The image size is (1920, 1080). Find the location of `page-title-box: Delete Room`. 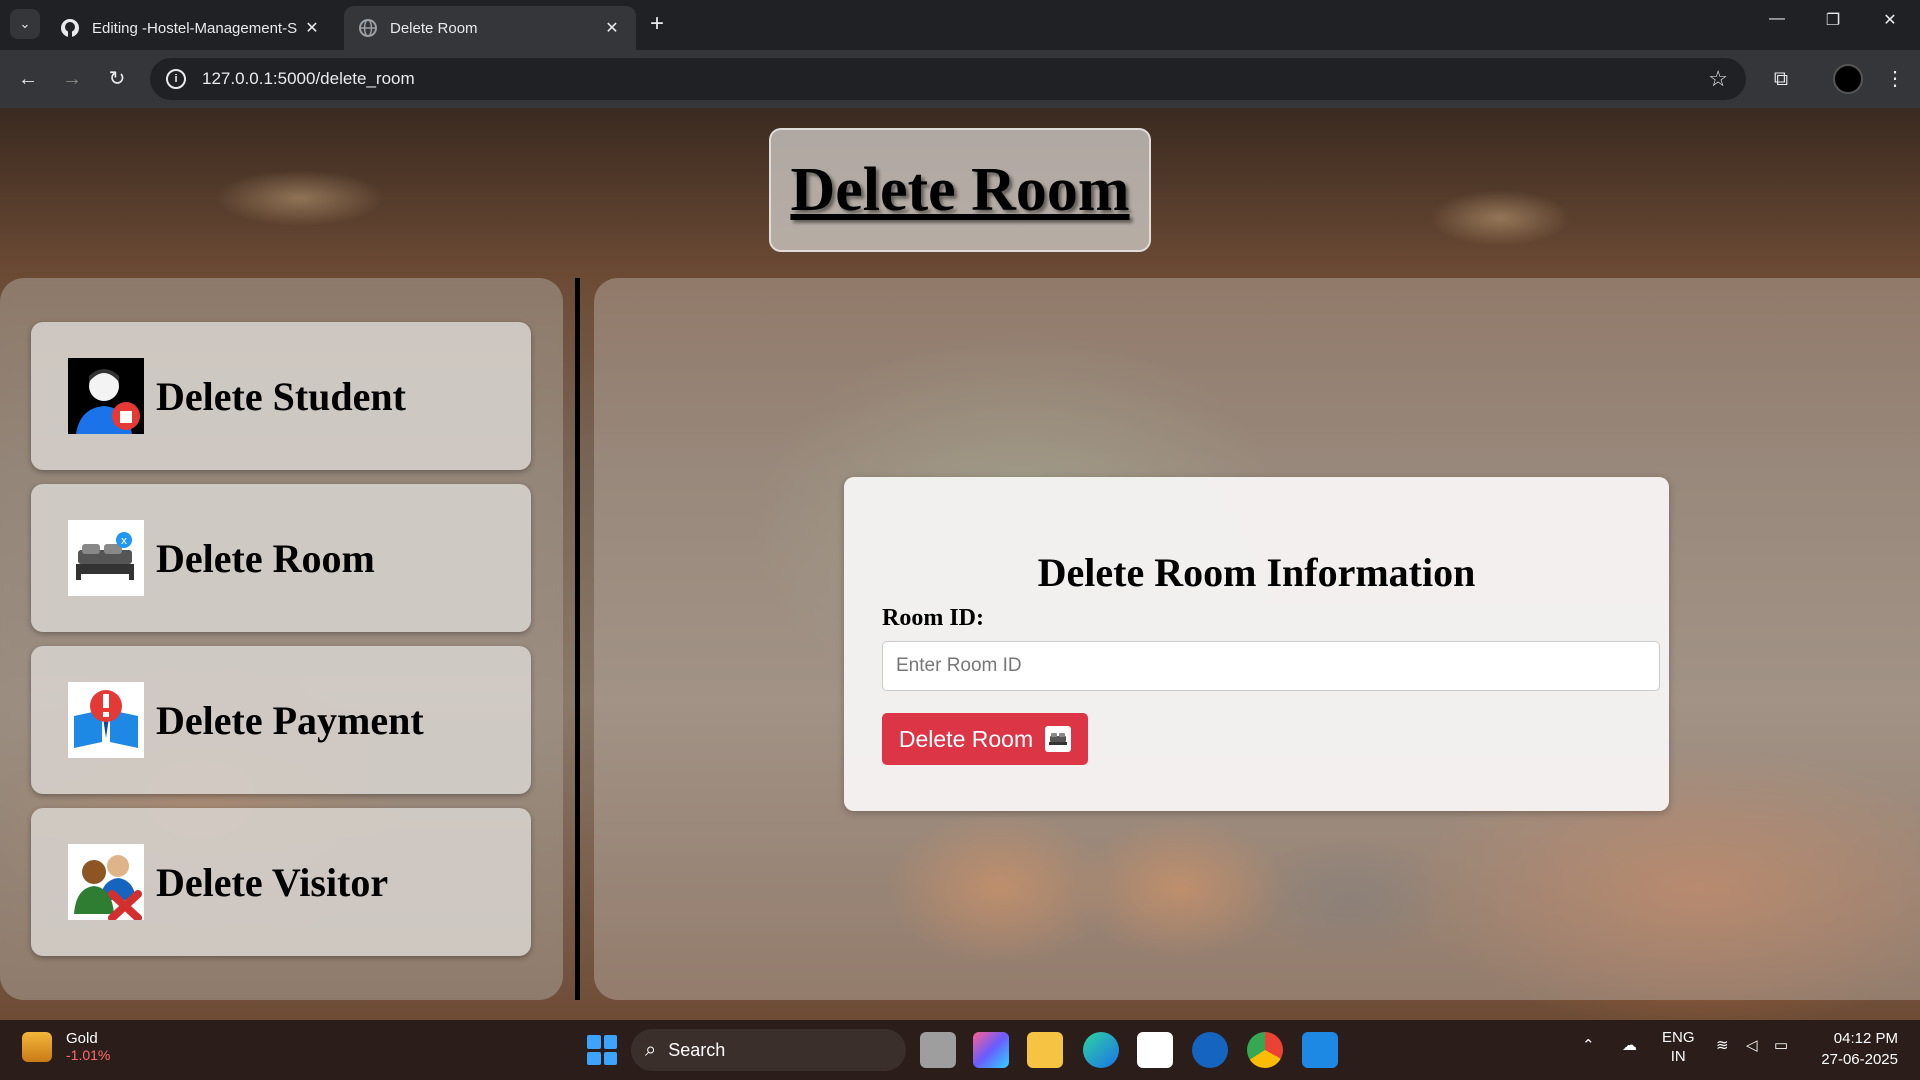

page-title-box: Delete Room is located at coordinates (960, 190).